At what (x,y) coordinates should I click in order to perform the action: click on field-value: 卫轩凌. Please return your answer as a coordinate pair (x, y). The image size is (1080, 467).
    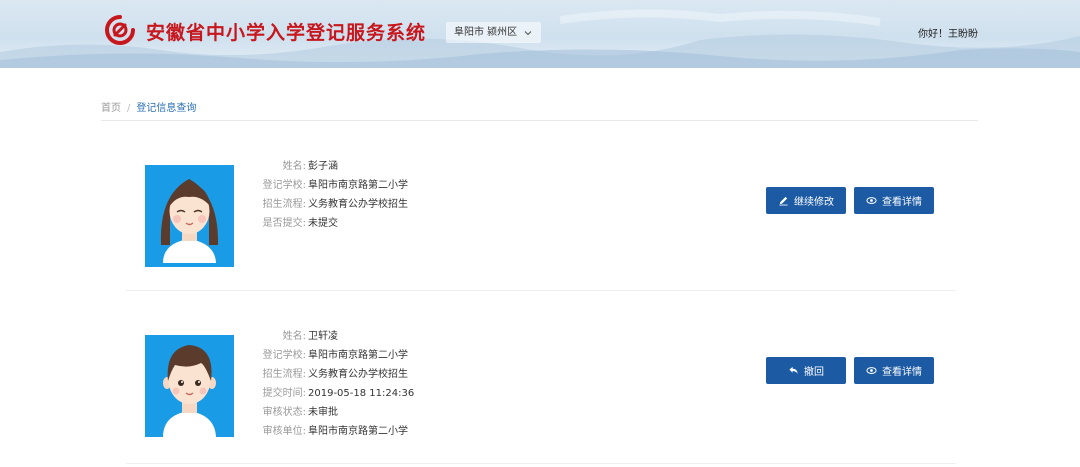
    Looking at the image, I should click on (323, 336).